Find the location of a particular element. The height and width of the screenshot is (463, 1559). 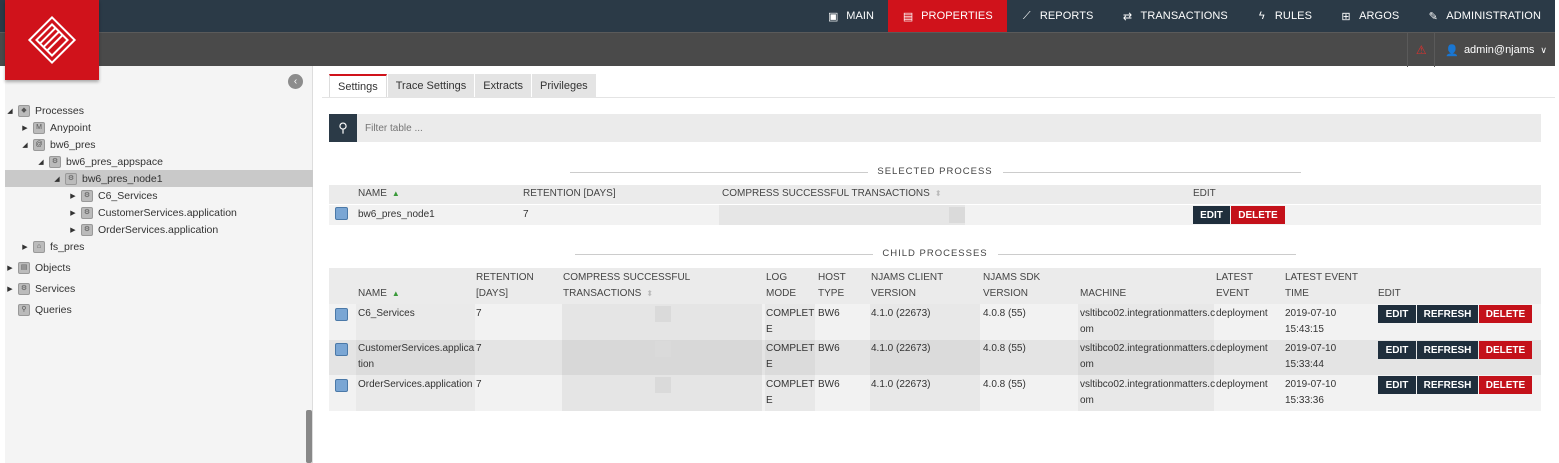

queries-search-icon: ⚲ is located at coordinates (24, 309).